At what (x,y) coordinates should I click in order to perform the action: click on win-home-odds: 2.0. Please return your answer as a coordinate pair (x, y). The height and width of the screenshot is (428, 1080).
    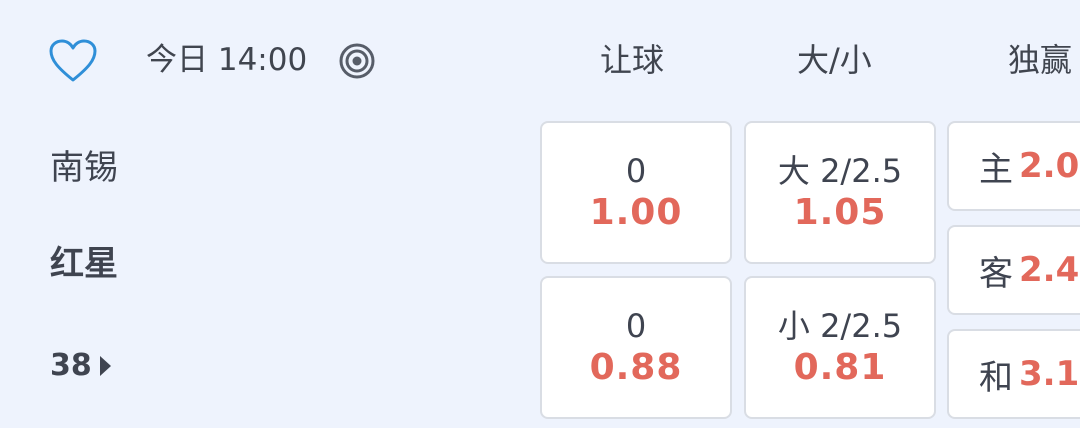
    Looking at the image, I should click on (1049, 166).